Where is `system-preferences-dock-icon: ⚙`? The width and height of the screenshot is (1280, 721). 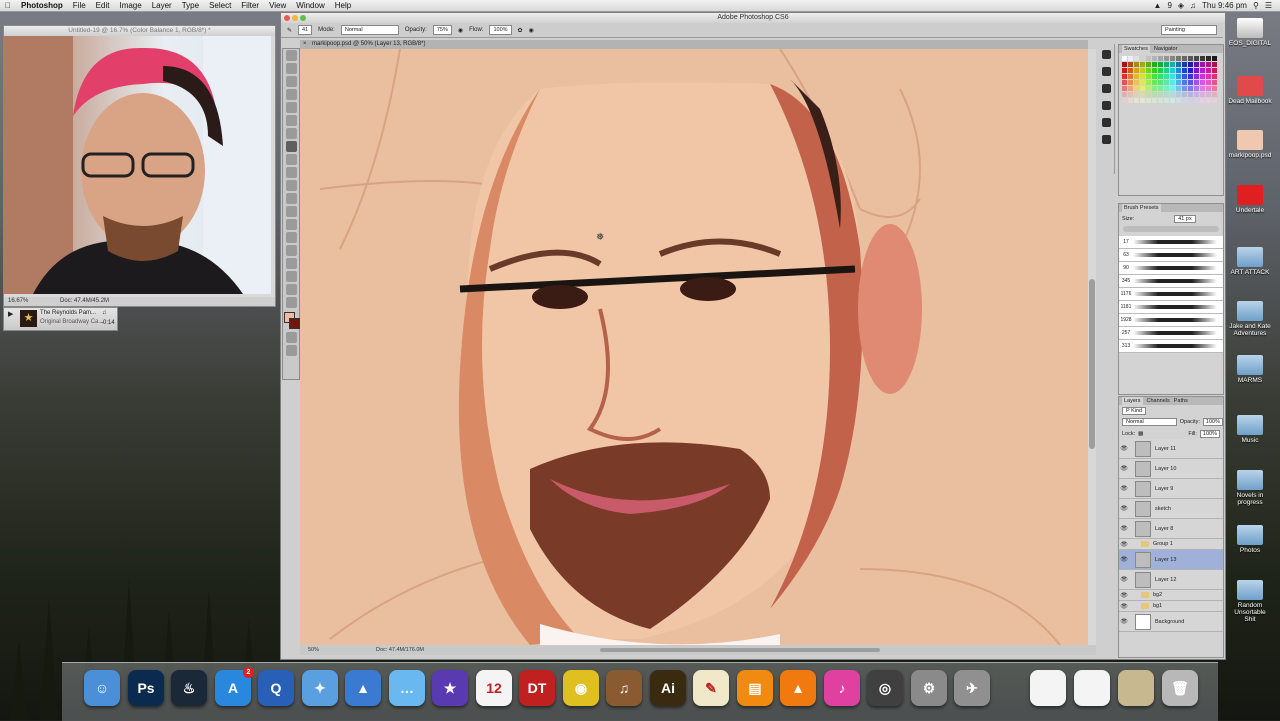 system-preferences-dock-icon: ⚙ is located at coordinates (929, 688).